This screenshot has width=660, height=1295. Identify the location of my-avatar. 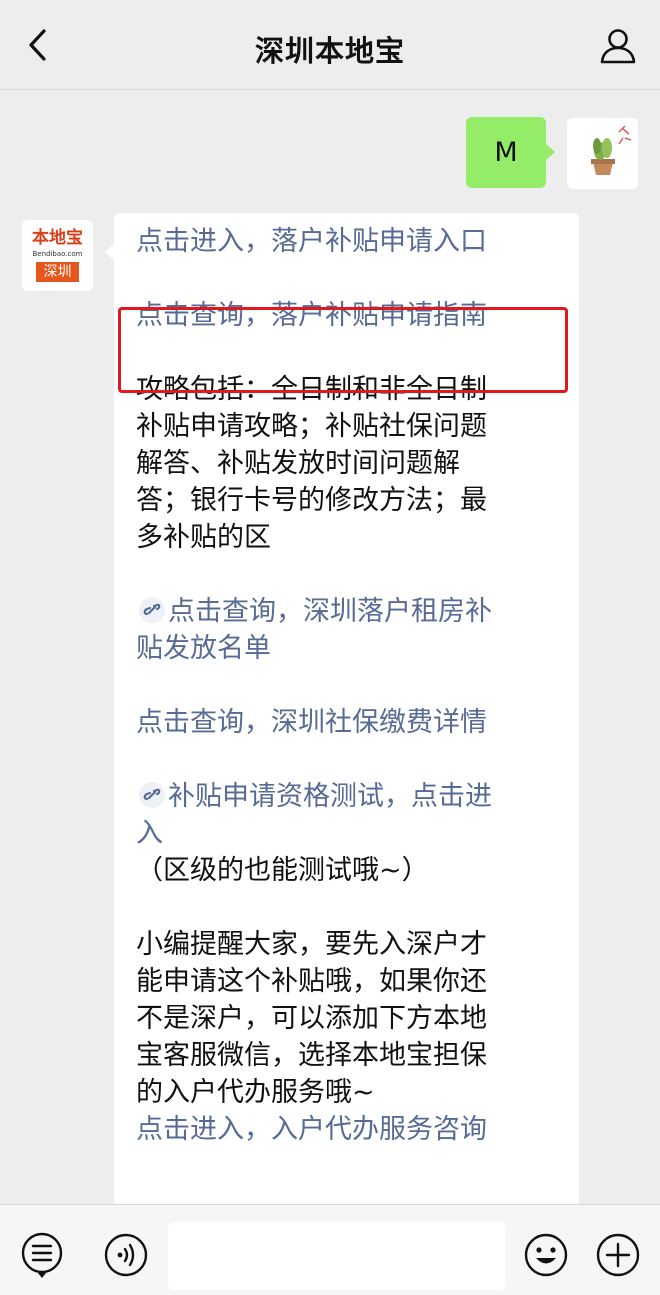
(602, 153).